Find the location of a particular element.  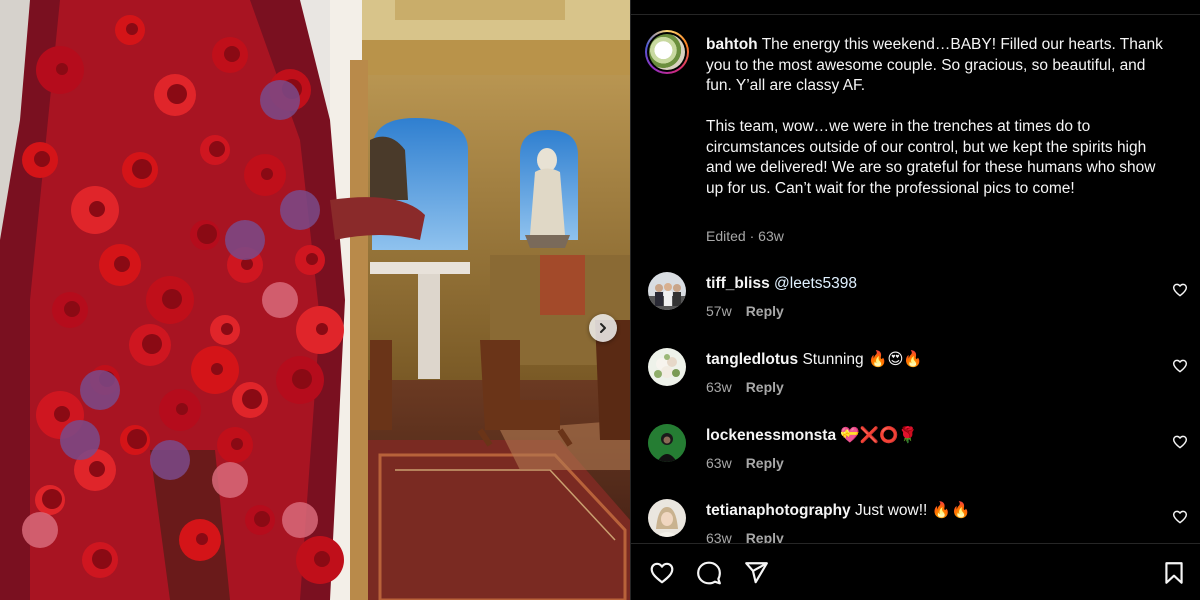

author-avatar is located at coordinates (667, 52).